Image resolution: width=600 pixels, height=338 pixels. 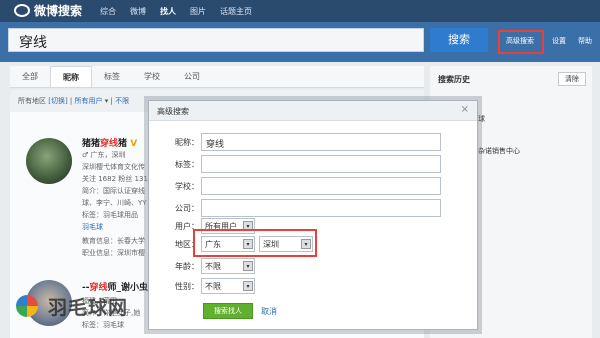 What do you see at coordinates (572, 79) in the screenshot?
I see `clear-history-button: 清除` at bounding box center [572, 79].